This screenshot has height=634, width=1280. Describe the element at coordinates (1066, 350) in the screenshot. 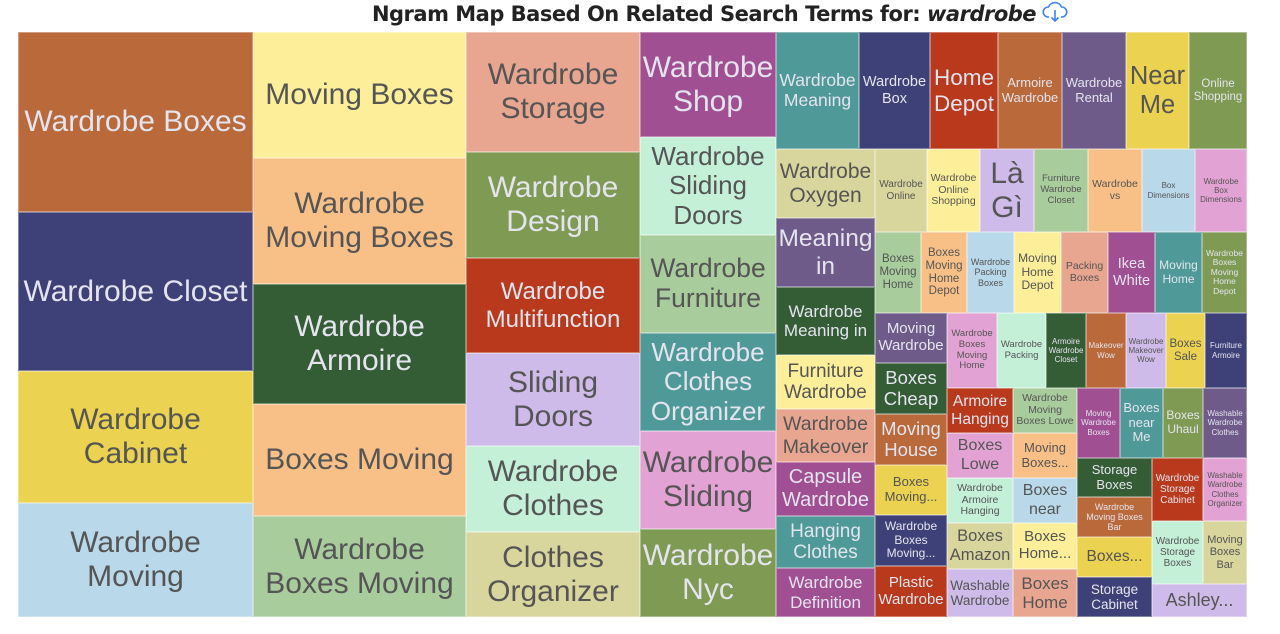

I see `treemap-cell: Armoire Wardrobe Closet` at that location.